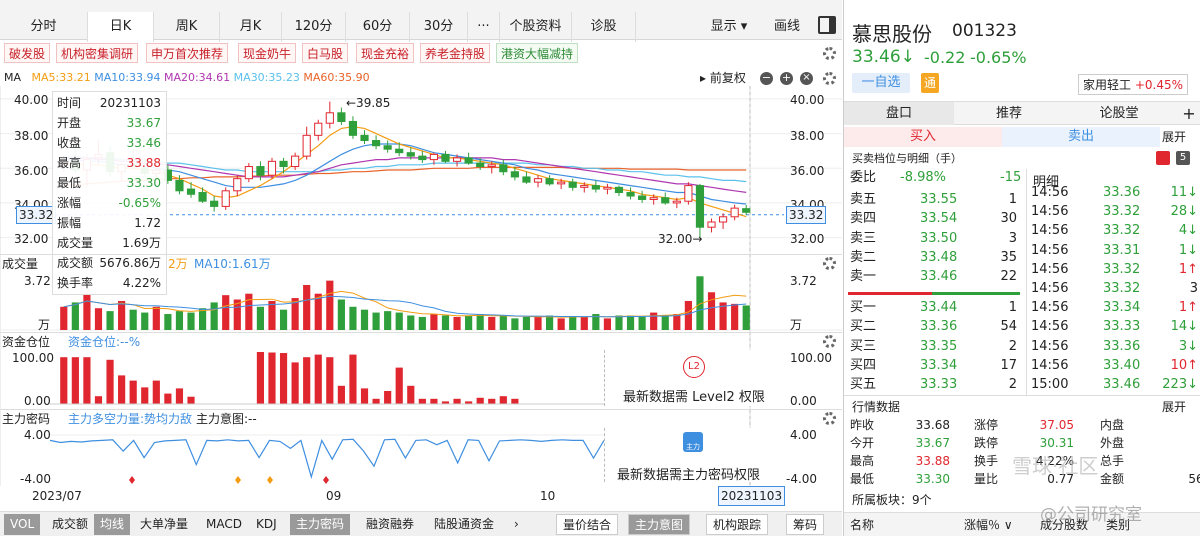 The image size is (1200, 536). What do you see at coordinates (1174, 406) in the screenshot?
I see `quote-data-expand: 展开` at bounding box center [1174, 406].